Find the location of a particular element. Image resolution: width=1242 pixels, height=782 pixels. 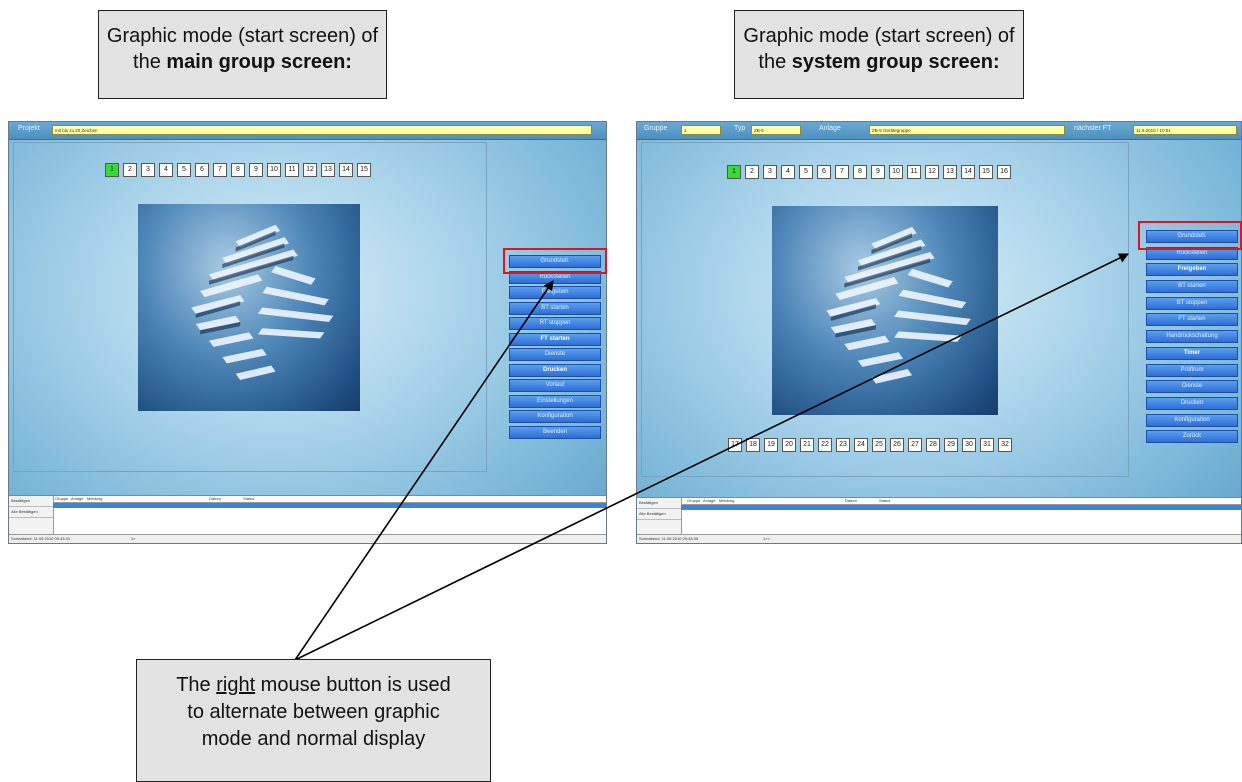

system-number-button: 25 is located at coordinates (879, 445).